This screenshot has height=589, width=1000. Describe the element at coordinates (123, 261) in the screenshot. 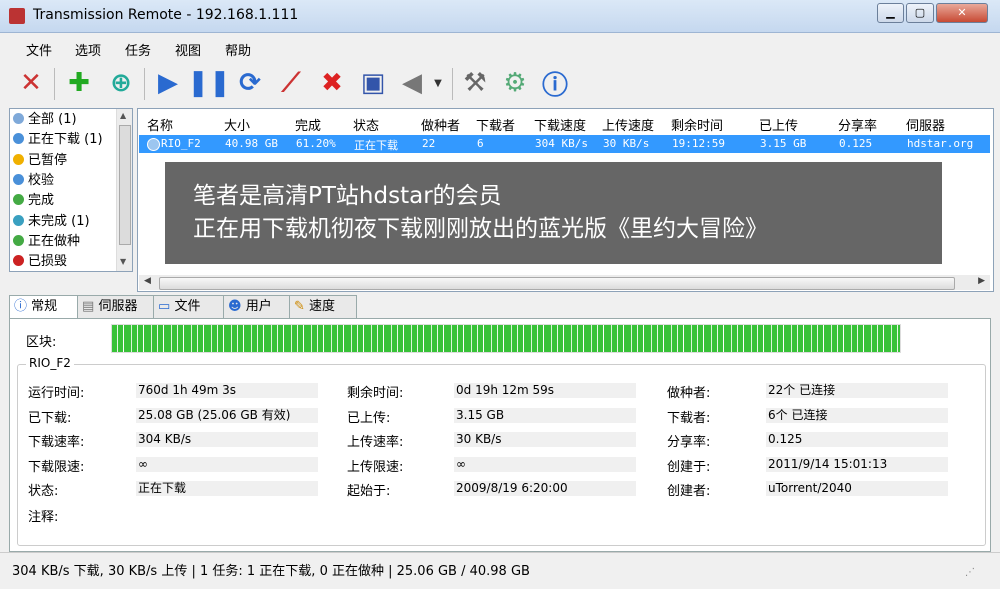

I see `scroll-down-icon: ▼` at that location.